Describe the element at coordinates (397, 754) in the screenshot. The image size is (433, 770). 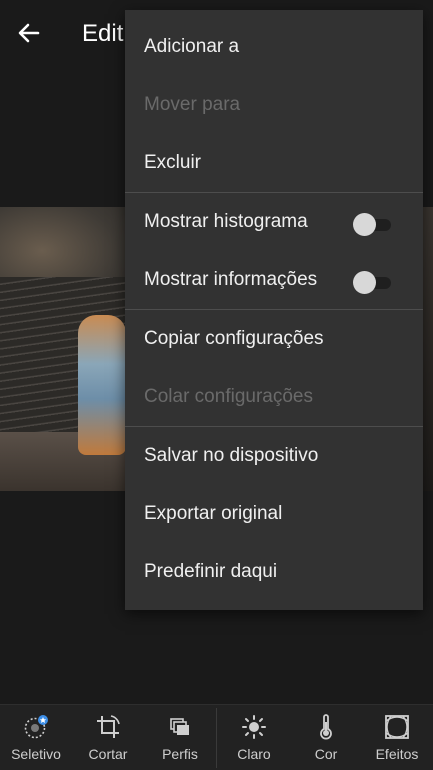
I see `tool-label: Efeitos` at that location.